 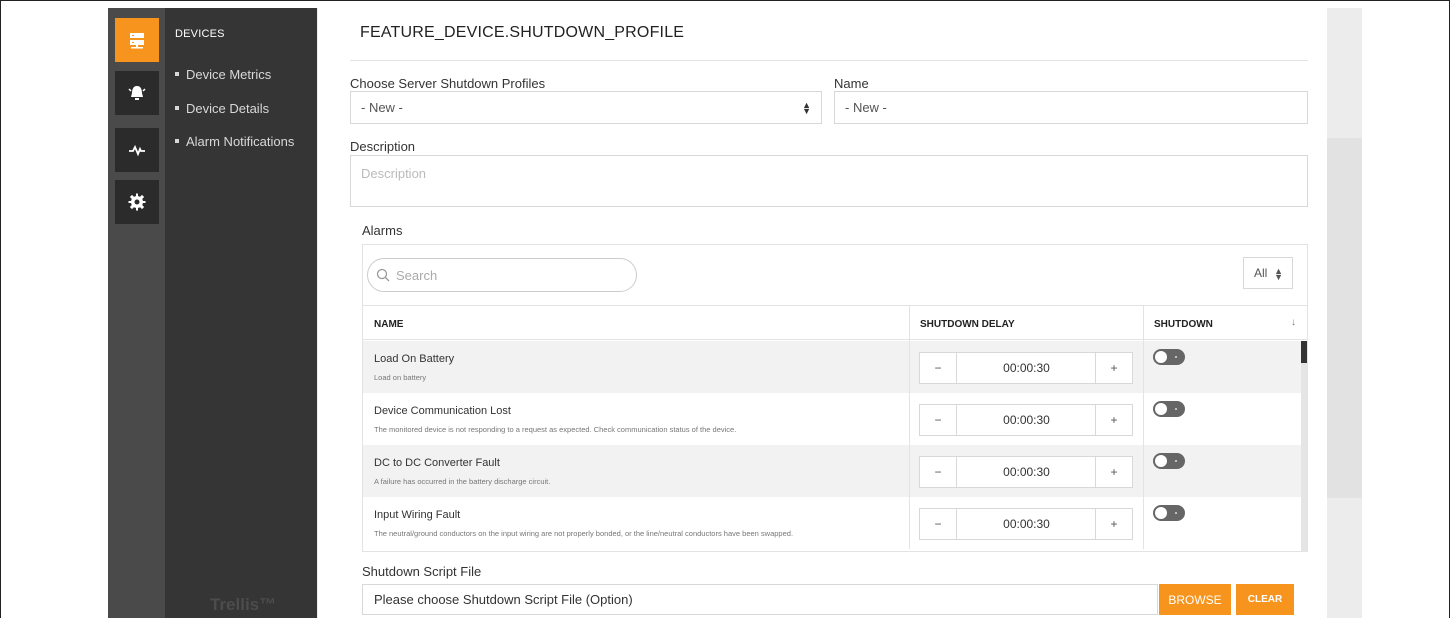 What do you see at coordinates (442, 411) in the screenshot?
I see `alarm-name: Device Communication Lost` at bounding box center [442, 411].